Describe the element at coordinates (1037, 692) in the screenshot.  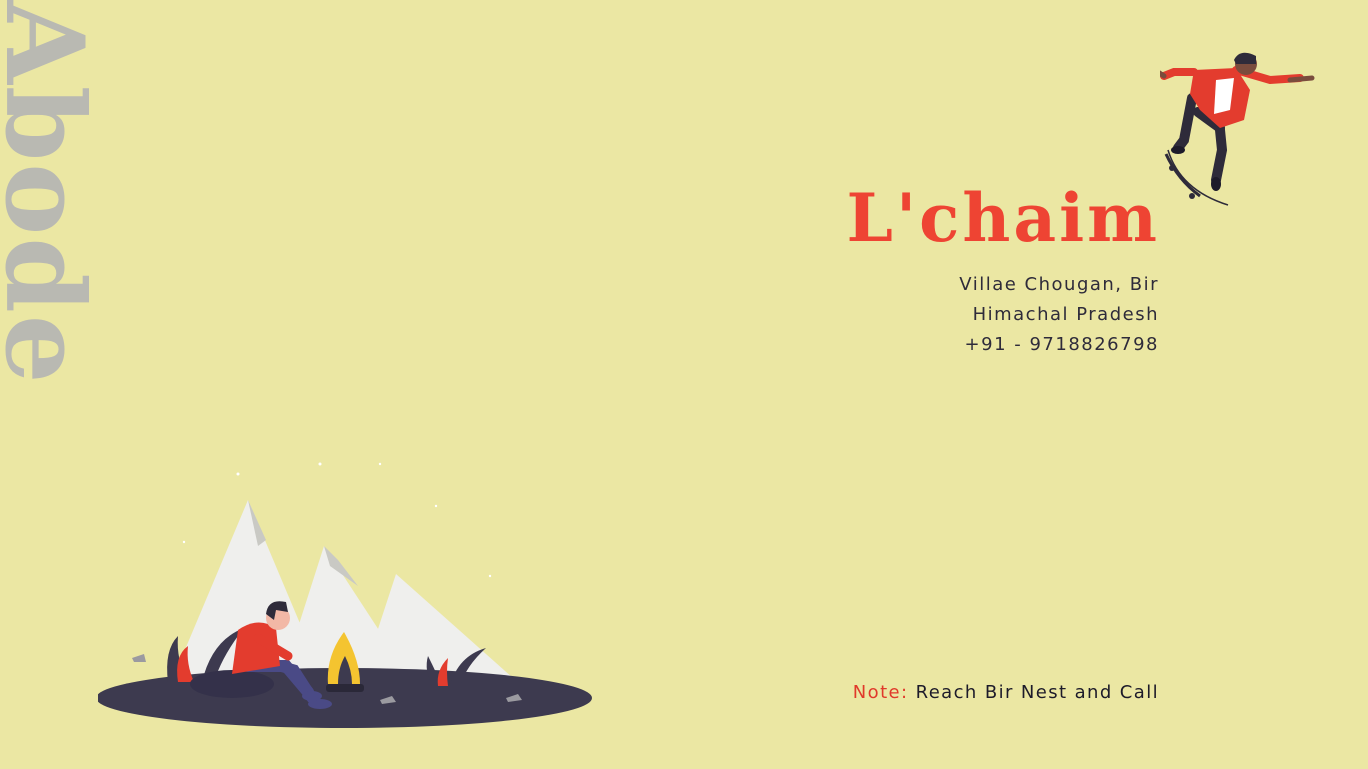
I see `note-text: Reach Bir Nest and Call` at that location.